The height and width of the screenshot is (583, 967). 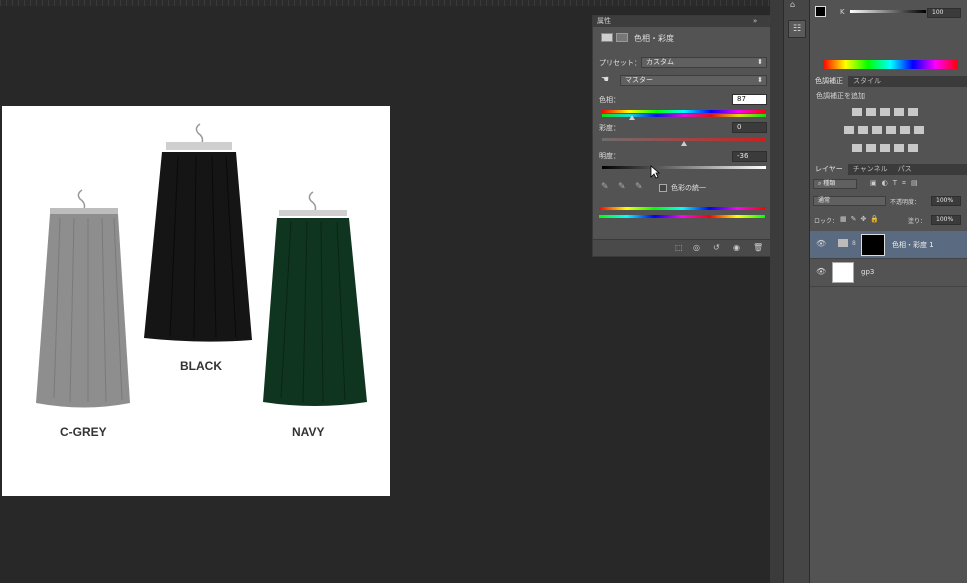 I want to click on hue-input: 87, so click(x=749, y=99).